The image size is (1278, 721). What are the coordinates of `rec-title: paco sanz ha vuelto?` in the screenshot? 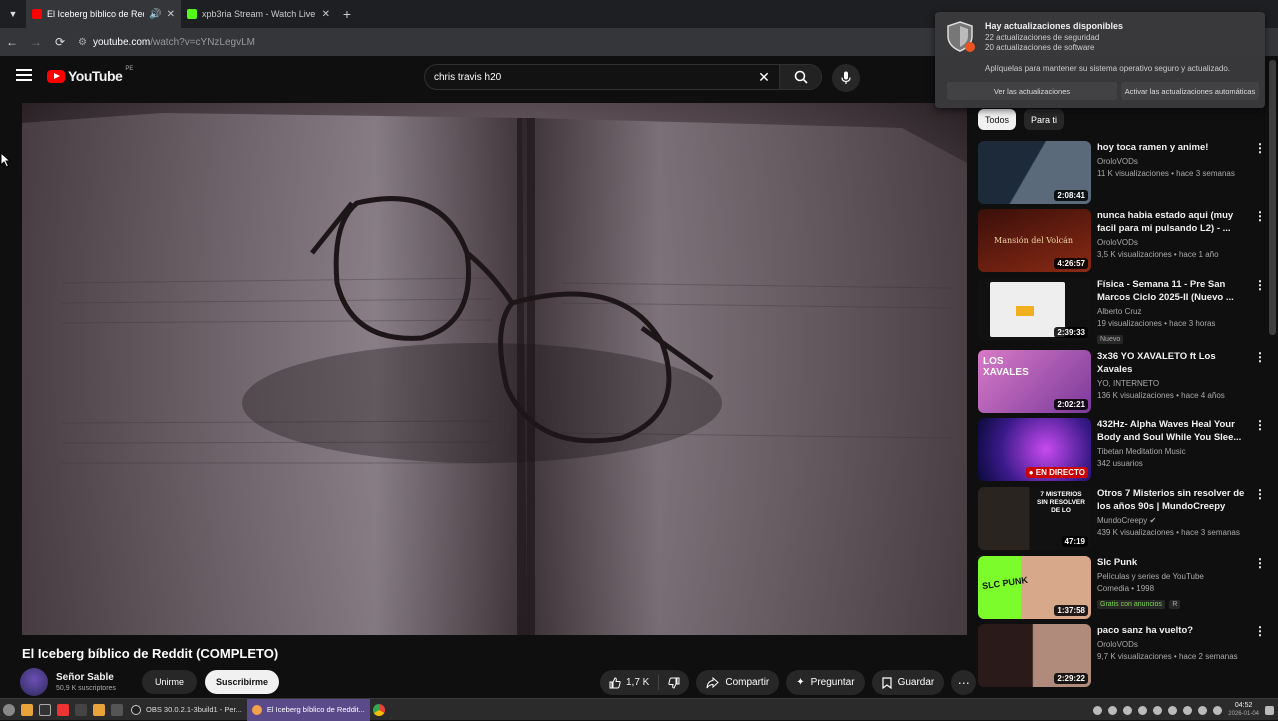 It's located at (1173, 630).